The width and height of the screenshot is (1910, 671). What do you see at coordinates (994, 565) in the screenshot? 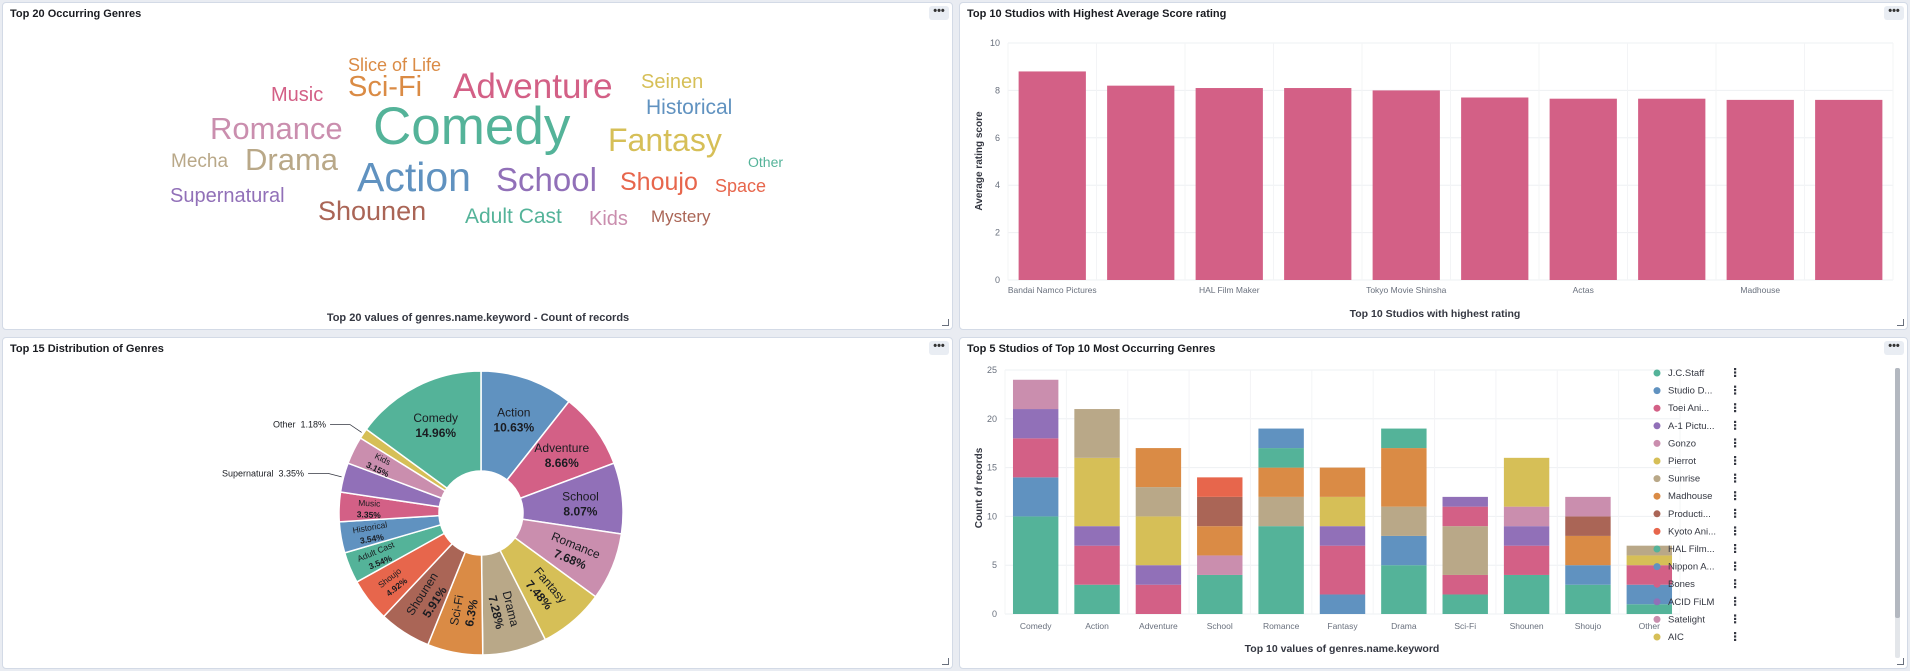
I see `y-tick-label: 5` at bounding box center [994, 565].